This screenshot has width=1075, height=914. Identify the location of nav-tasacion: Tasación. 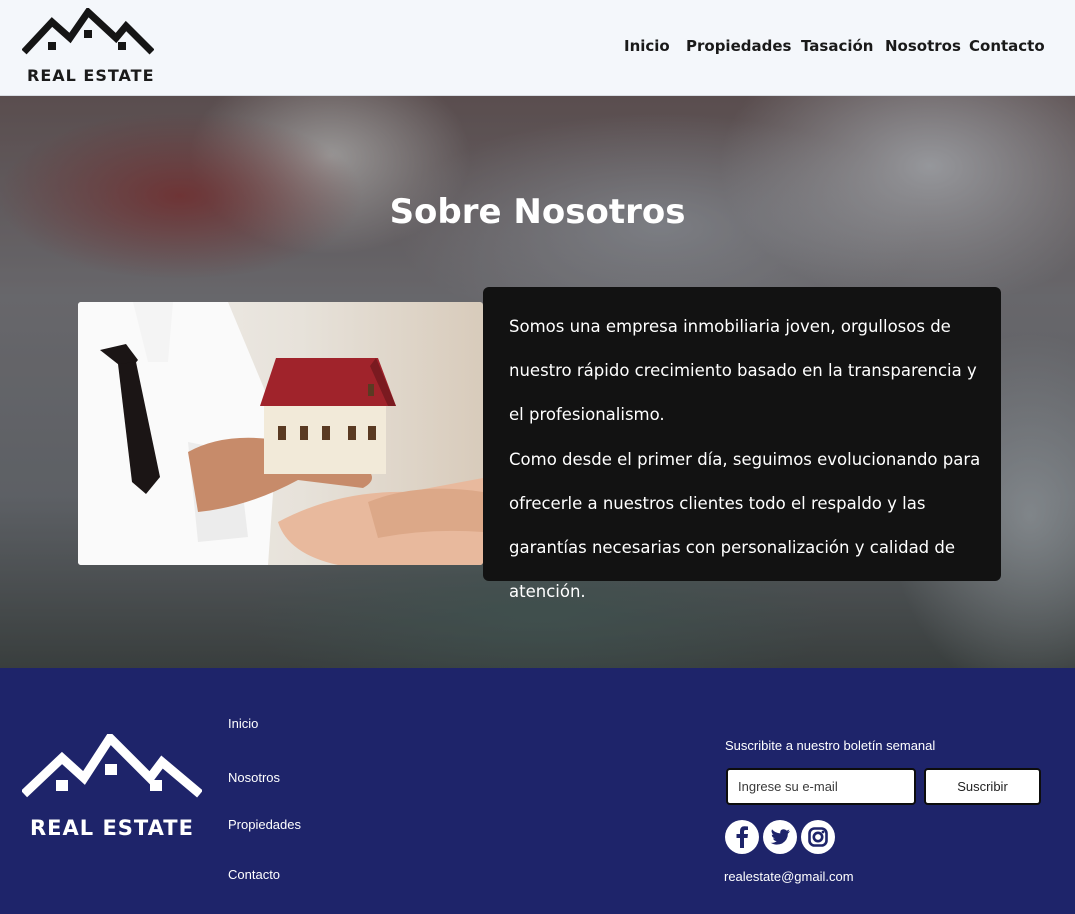
(837, 46).